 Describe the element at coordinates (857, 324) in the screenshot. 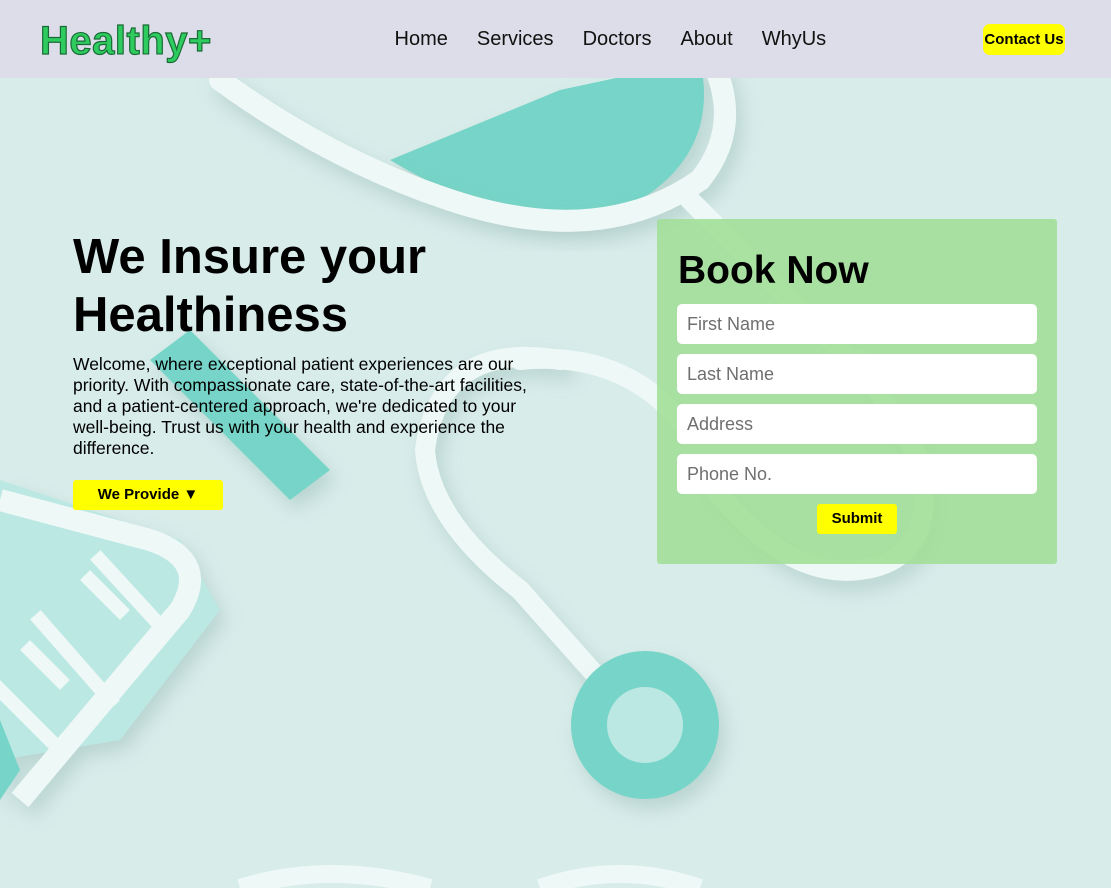

I see `first-name-input` at that location.